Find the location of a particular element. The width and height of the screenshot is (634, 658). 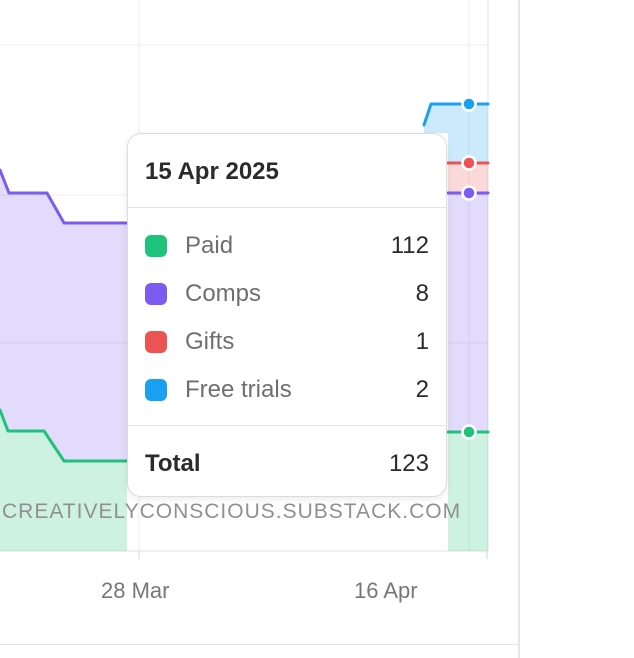

tooltip-total-value: 123 is located at coordinates (408, 463).